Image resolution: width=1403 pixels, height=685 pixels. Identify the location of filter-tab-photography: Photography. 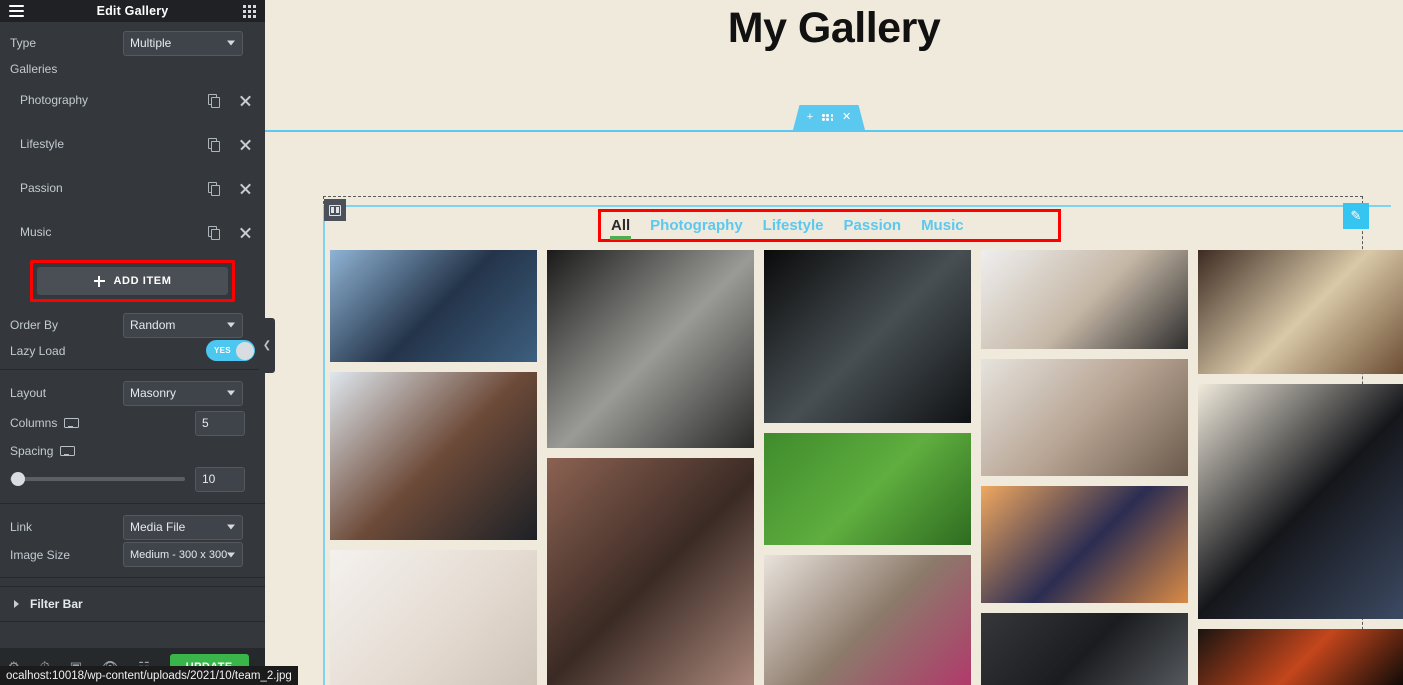
(696, 225).